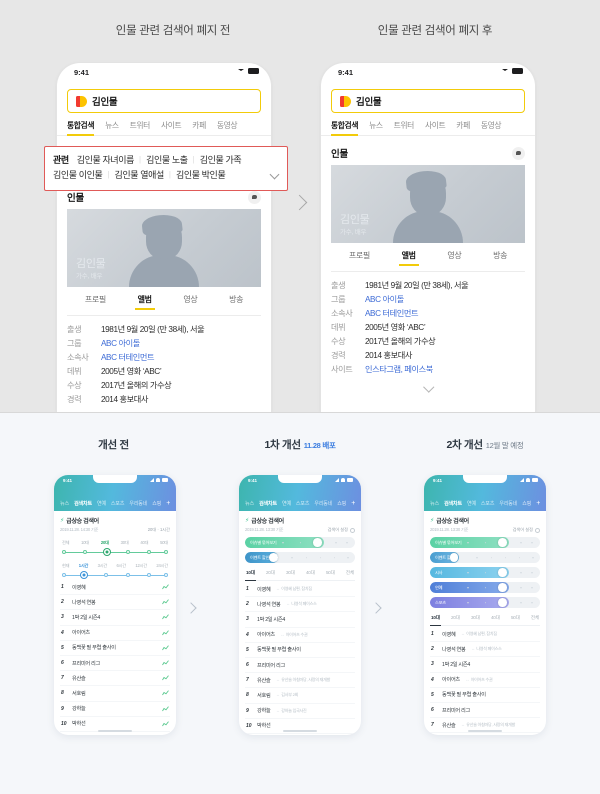 The width and height of the screenshot is (600, 794). What do you see at coordinates (141, 566) in the screenshot?
I see `time-label: 12시간` at bounding box center [141, 566].